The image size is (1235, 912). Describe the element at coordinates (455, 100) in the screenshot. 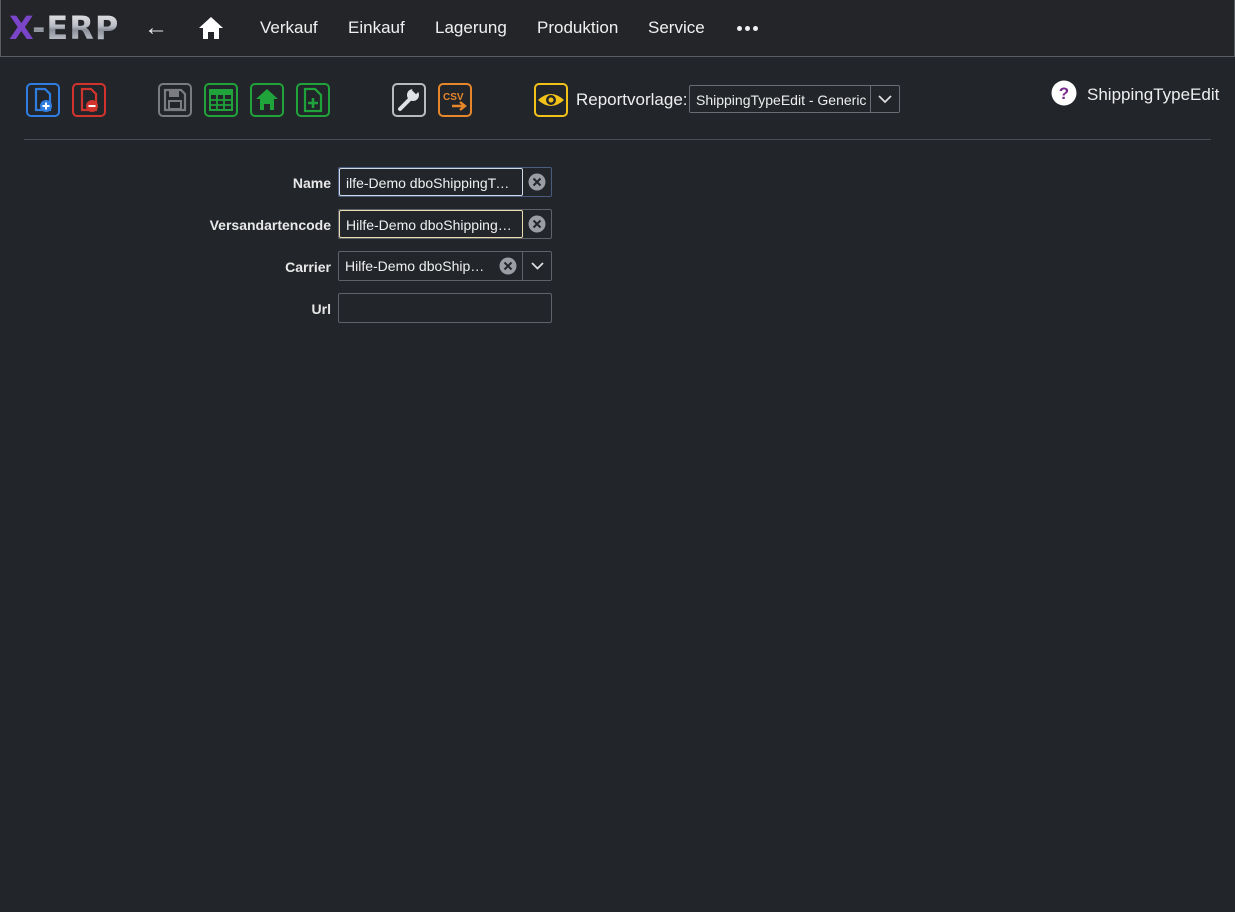

I see `csv-export-button: CSV` at that location.